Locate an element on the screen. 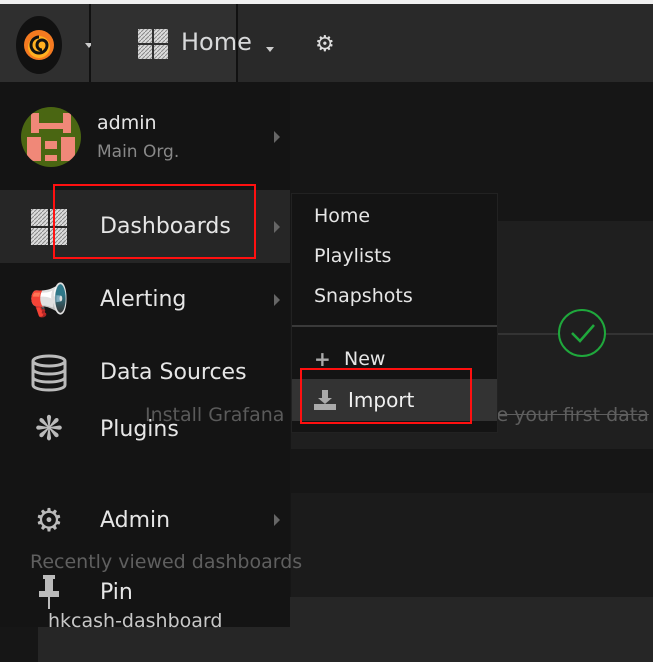 Image resolution: width=653 pixels, height=662 pixels. dashboard-grid-icon is located at coordinates (153, 44).